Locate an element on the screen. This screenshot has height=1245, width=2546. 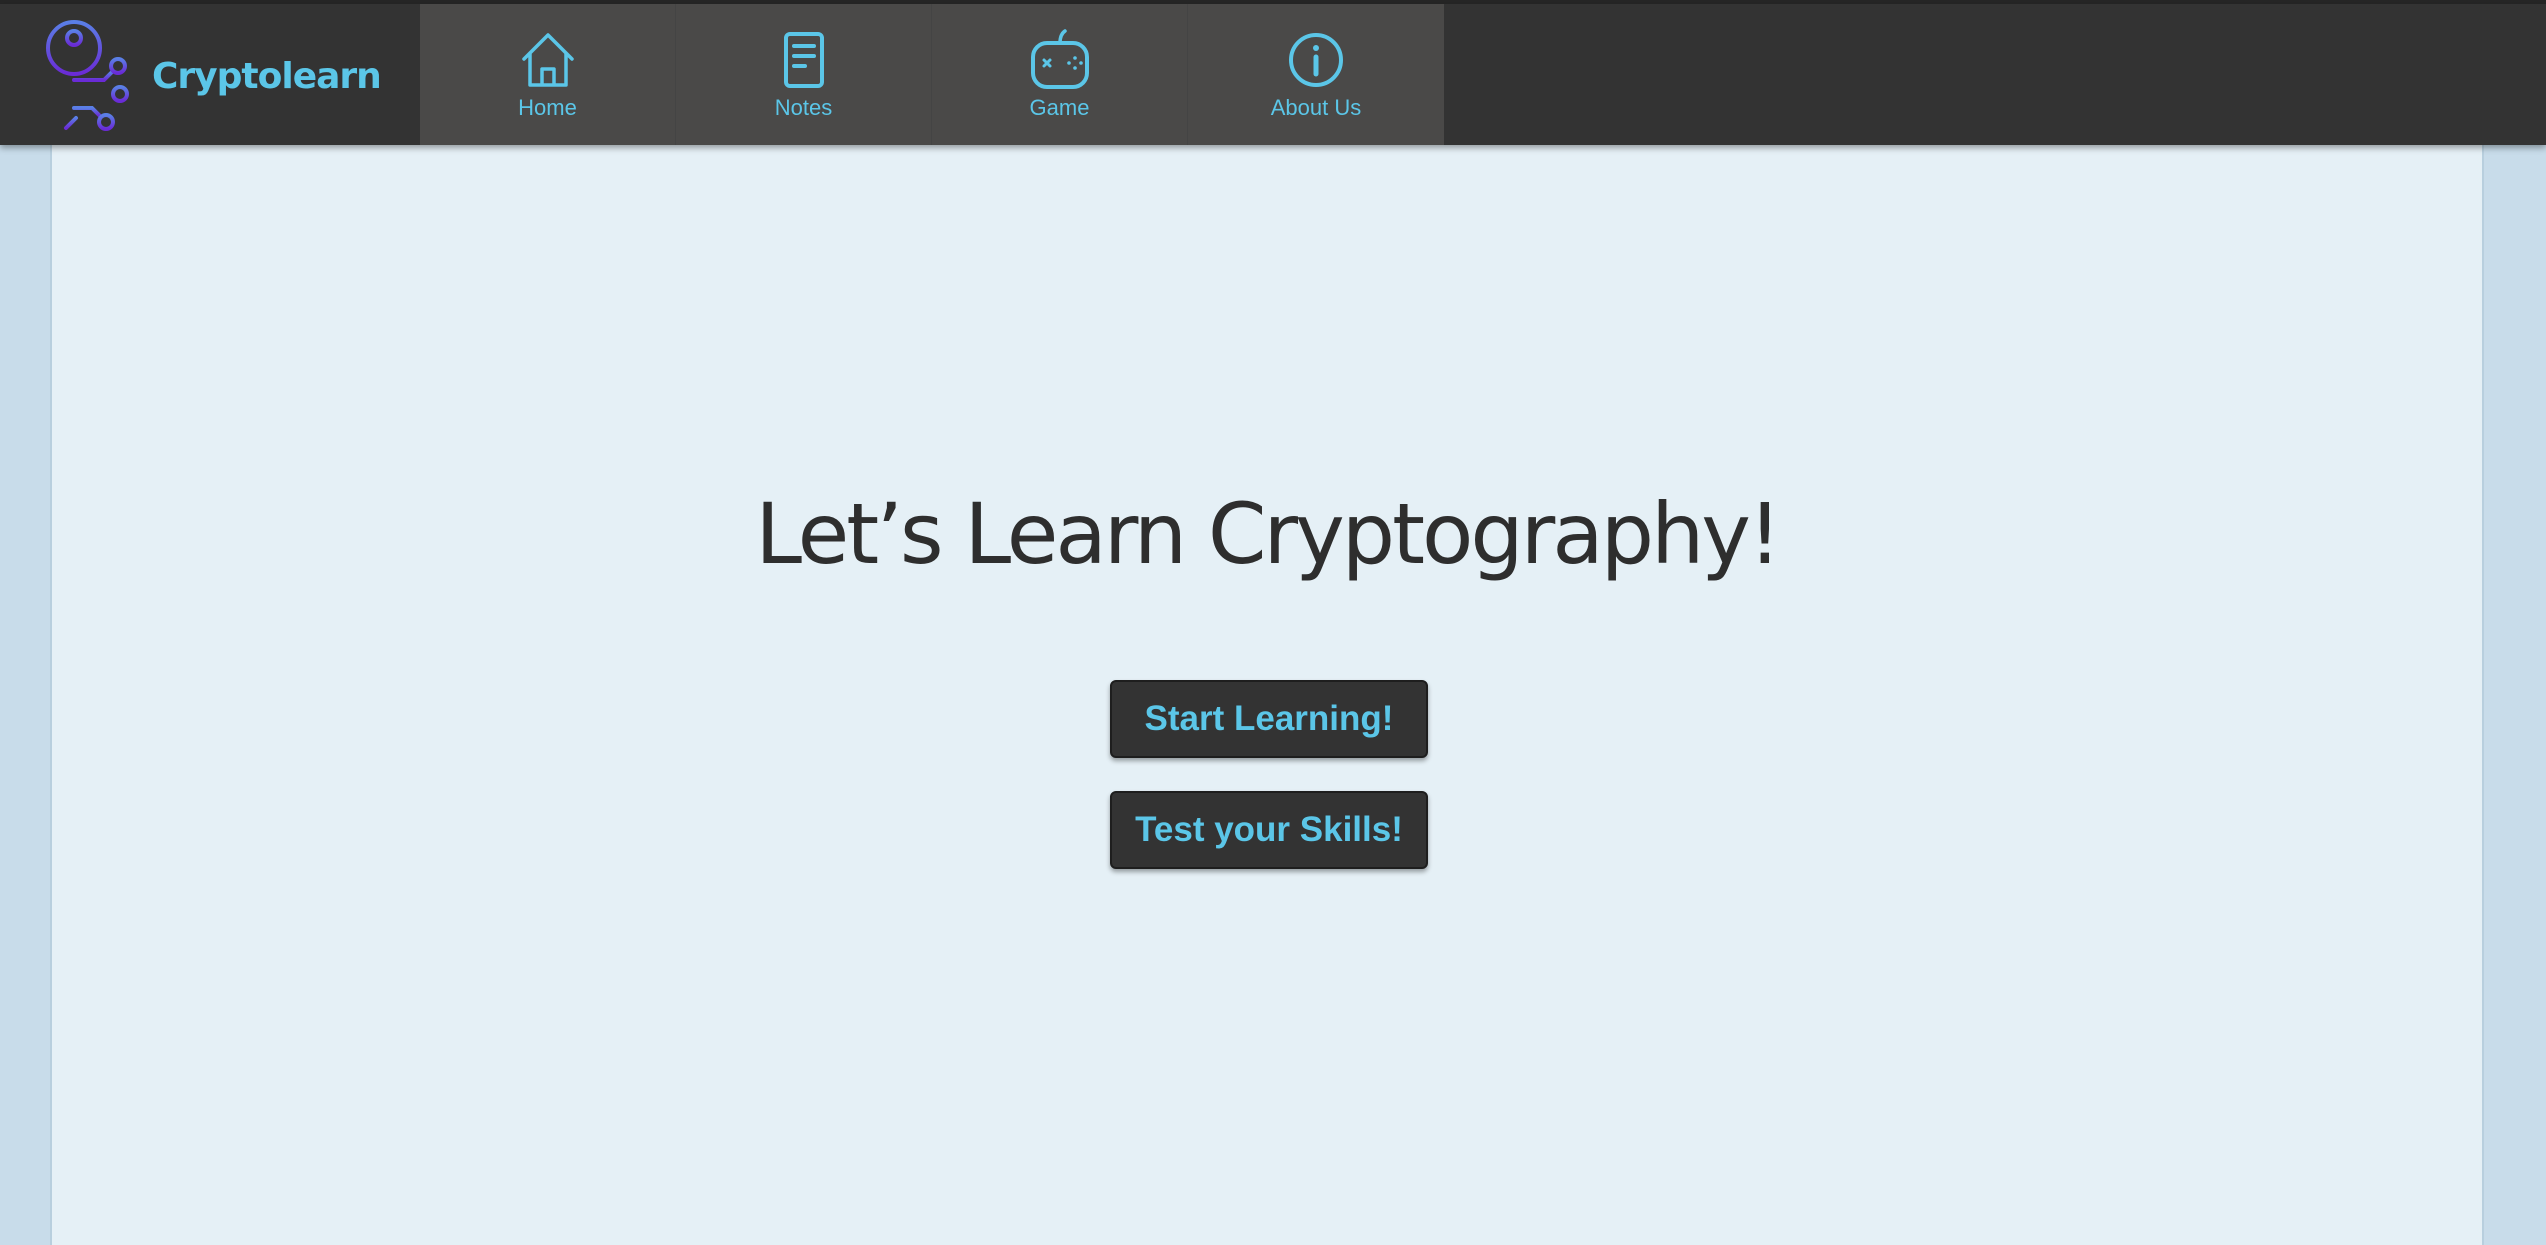
brand: Cryptolearn is located at coordinates (213, 76).